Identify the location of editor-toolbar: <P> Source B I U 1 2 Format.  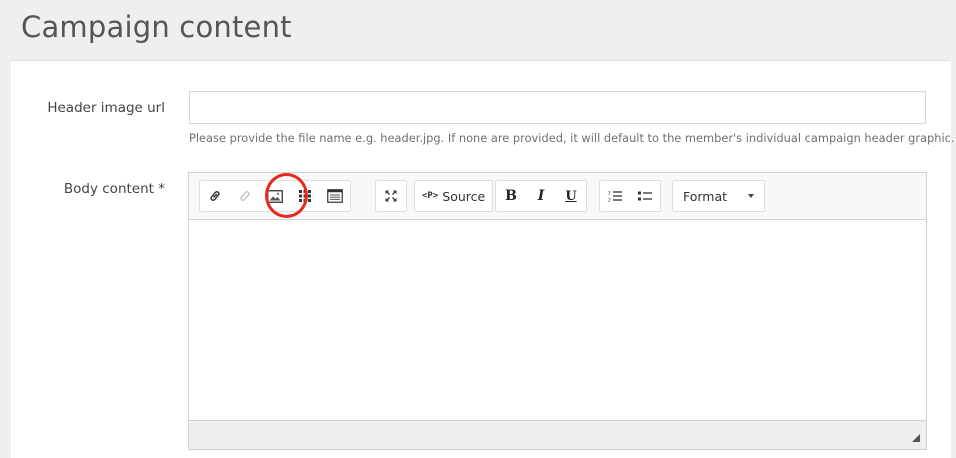
(557, 196).